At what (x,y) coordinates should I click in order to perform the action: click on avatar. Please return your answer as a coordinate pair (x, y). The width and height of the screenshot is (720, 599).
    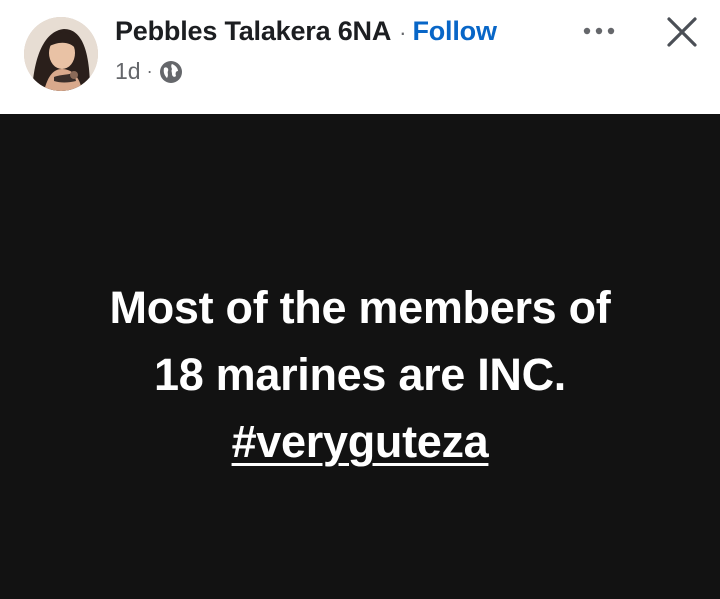
    Looking at the image, I should click on (61, 54).